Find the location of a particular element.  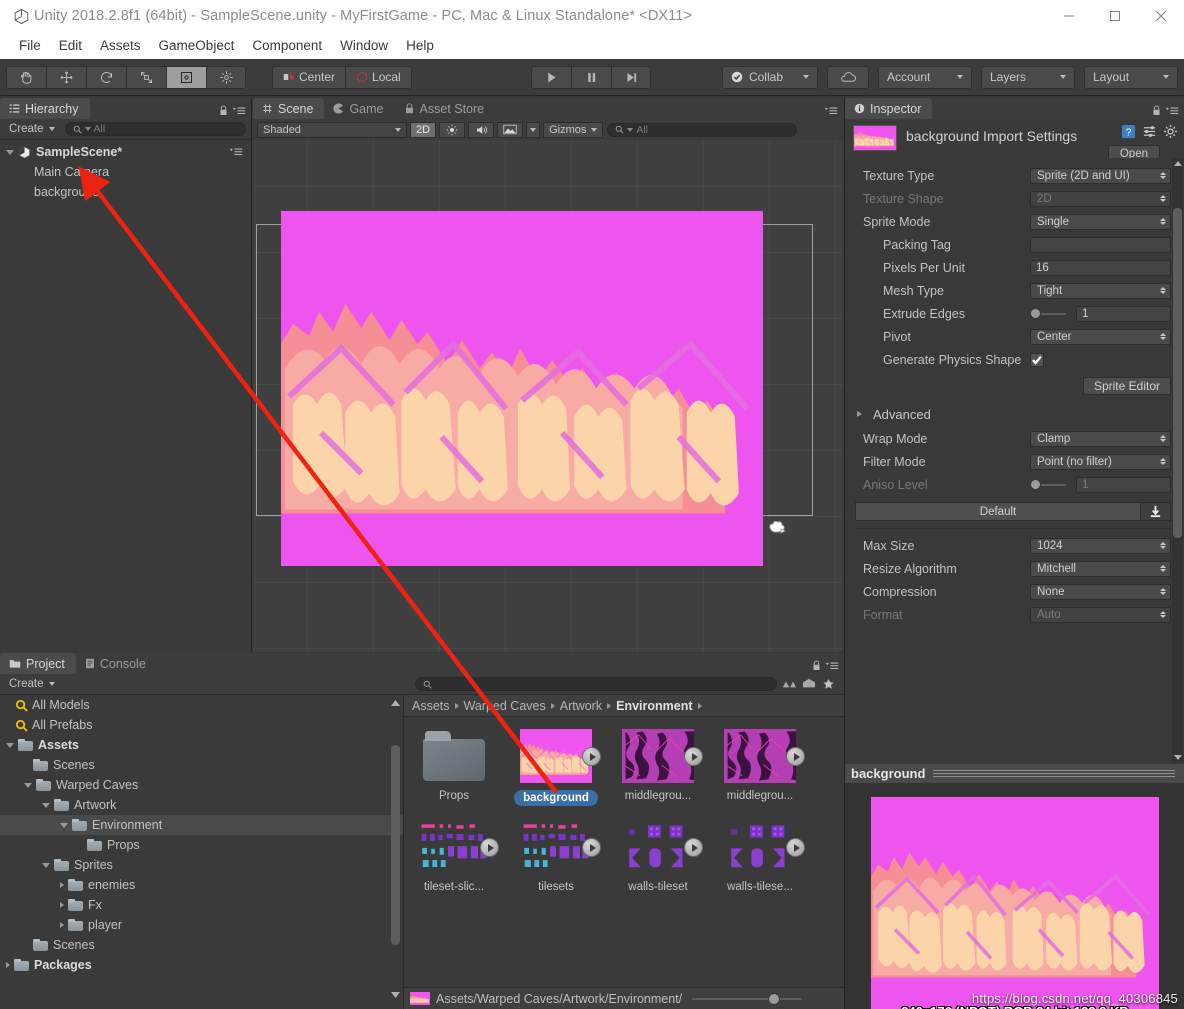

asset-grid-item: walls-tileset is located at coordinates (662, 856).